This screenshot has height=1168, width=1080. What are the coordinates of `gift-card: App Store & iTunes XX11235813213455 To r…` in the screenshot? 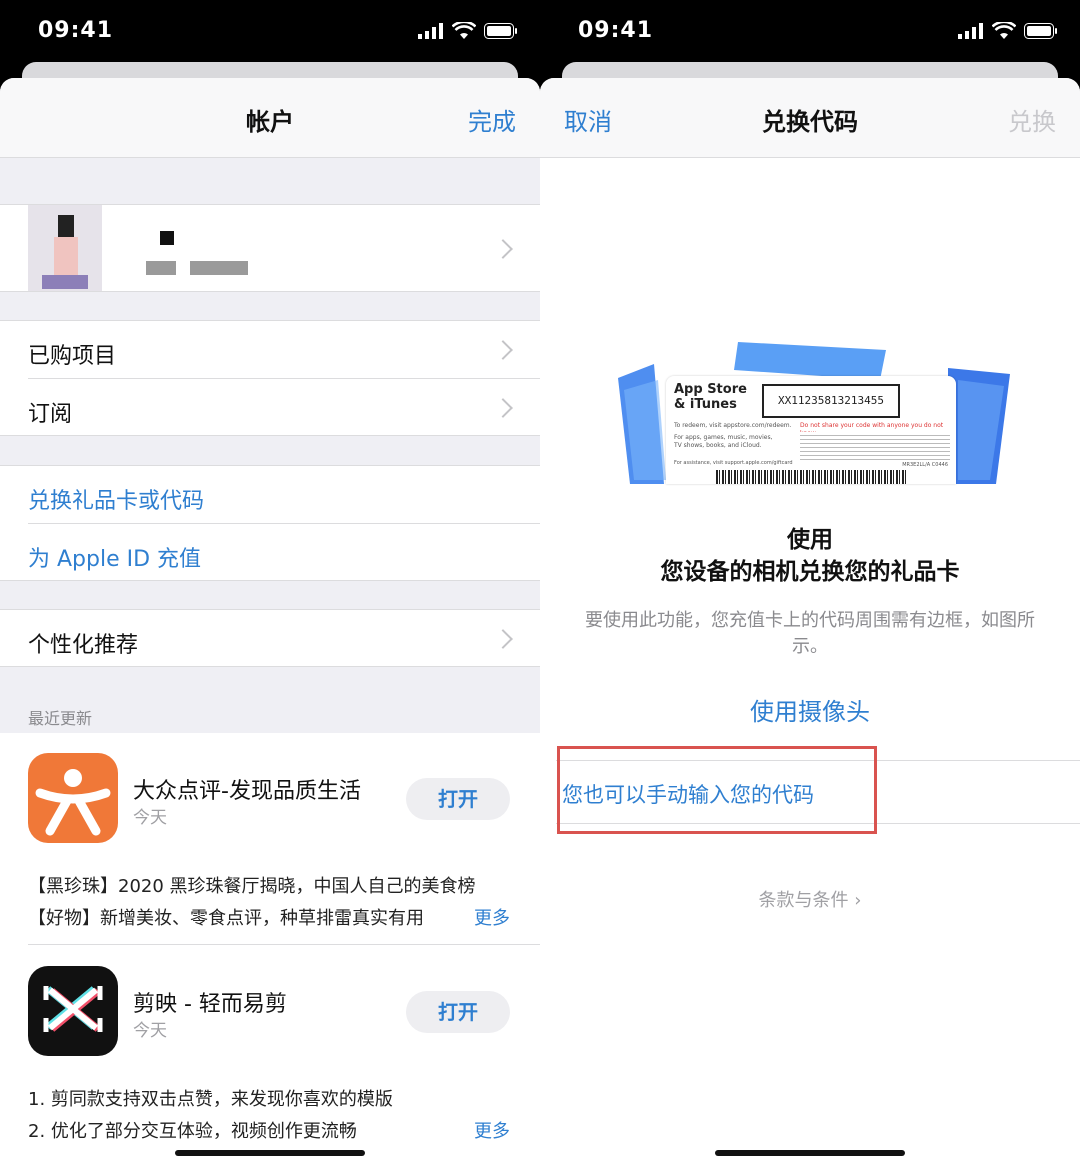 It's located at (811, 430).